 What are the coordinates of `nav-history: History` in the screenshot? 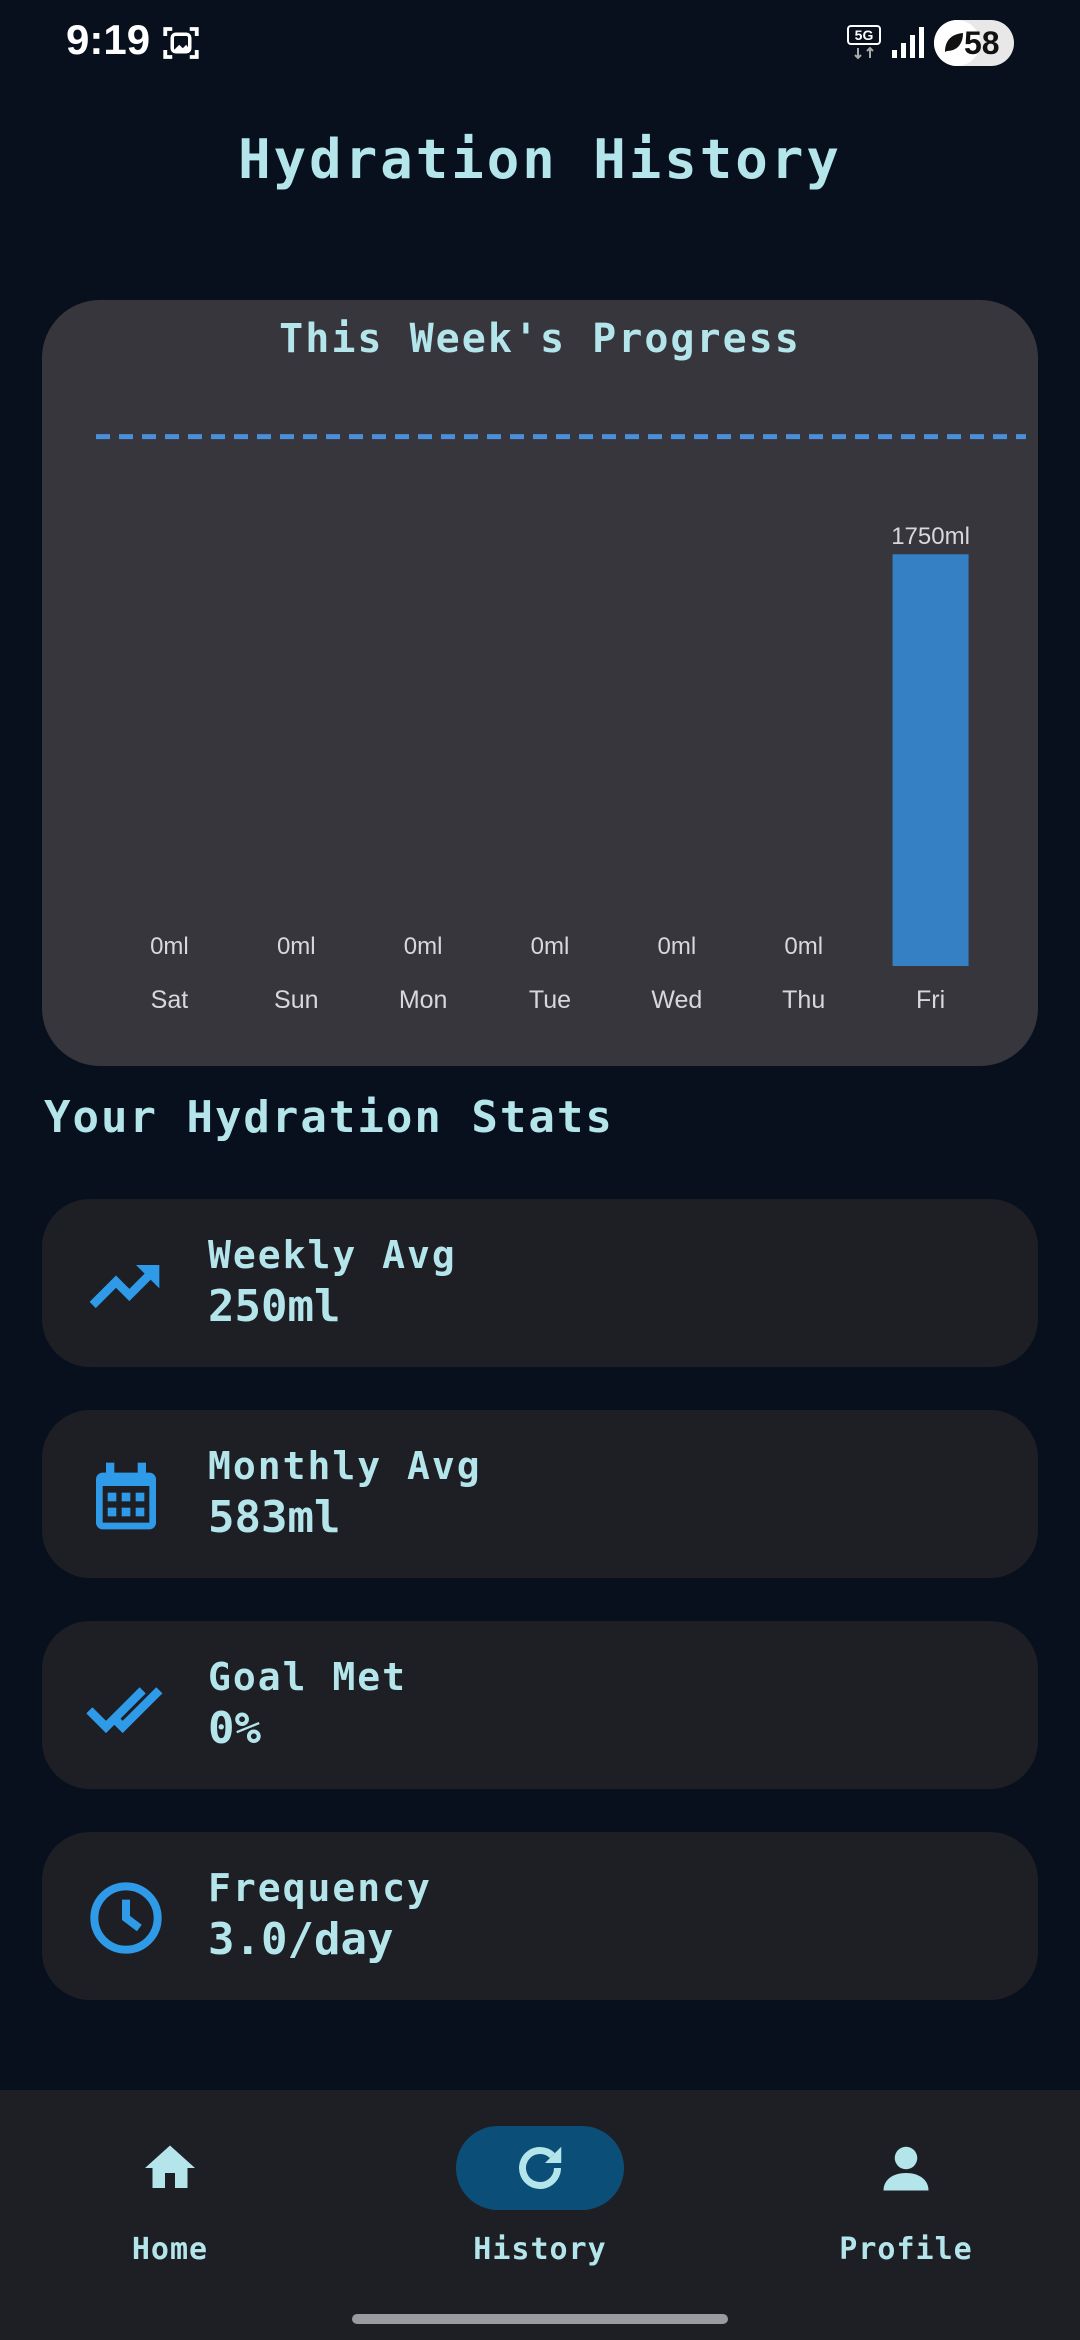 It's located at (540, 2190).